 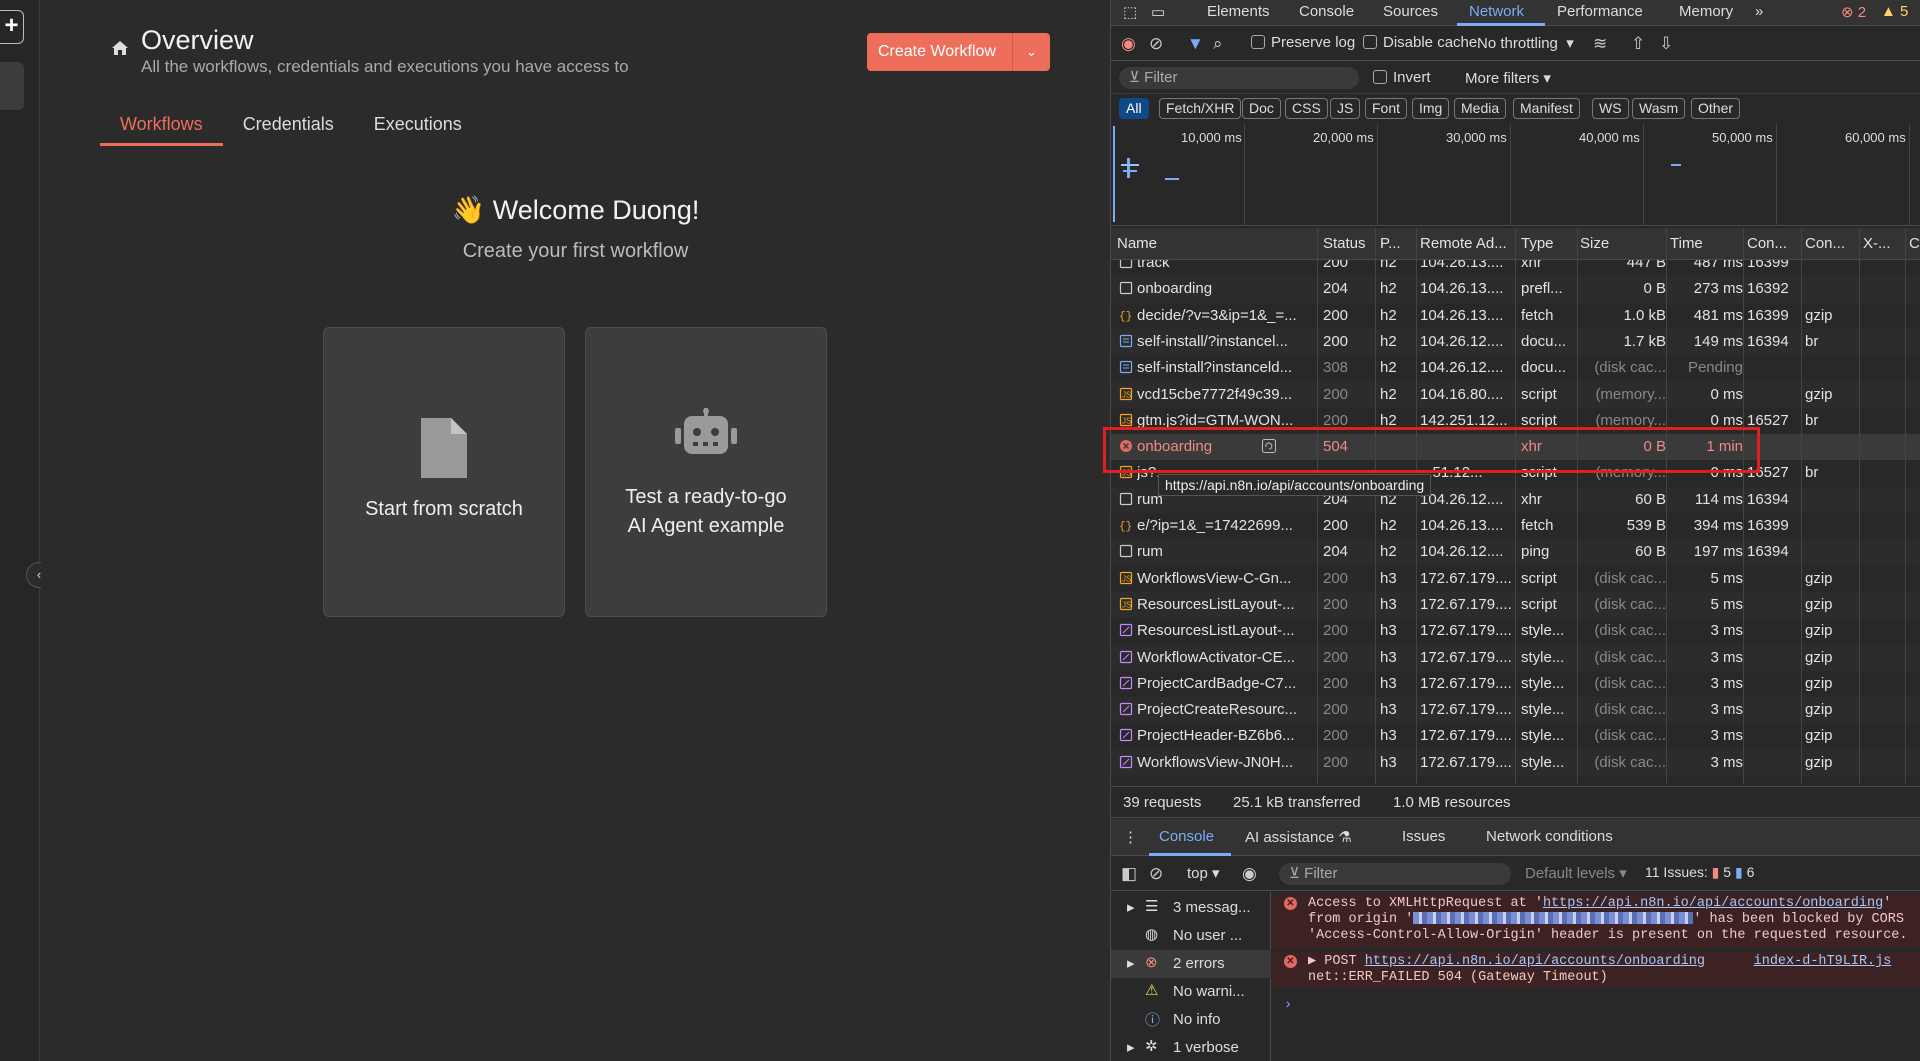 I want to click on upload-icon: ⇧, so click(x=1638, y=44).